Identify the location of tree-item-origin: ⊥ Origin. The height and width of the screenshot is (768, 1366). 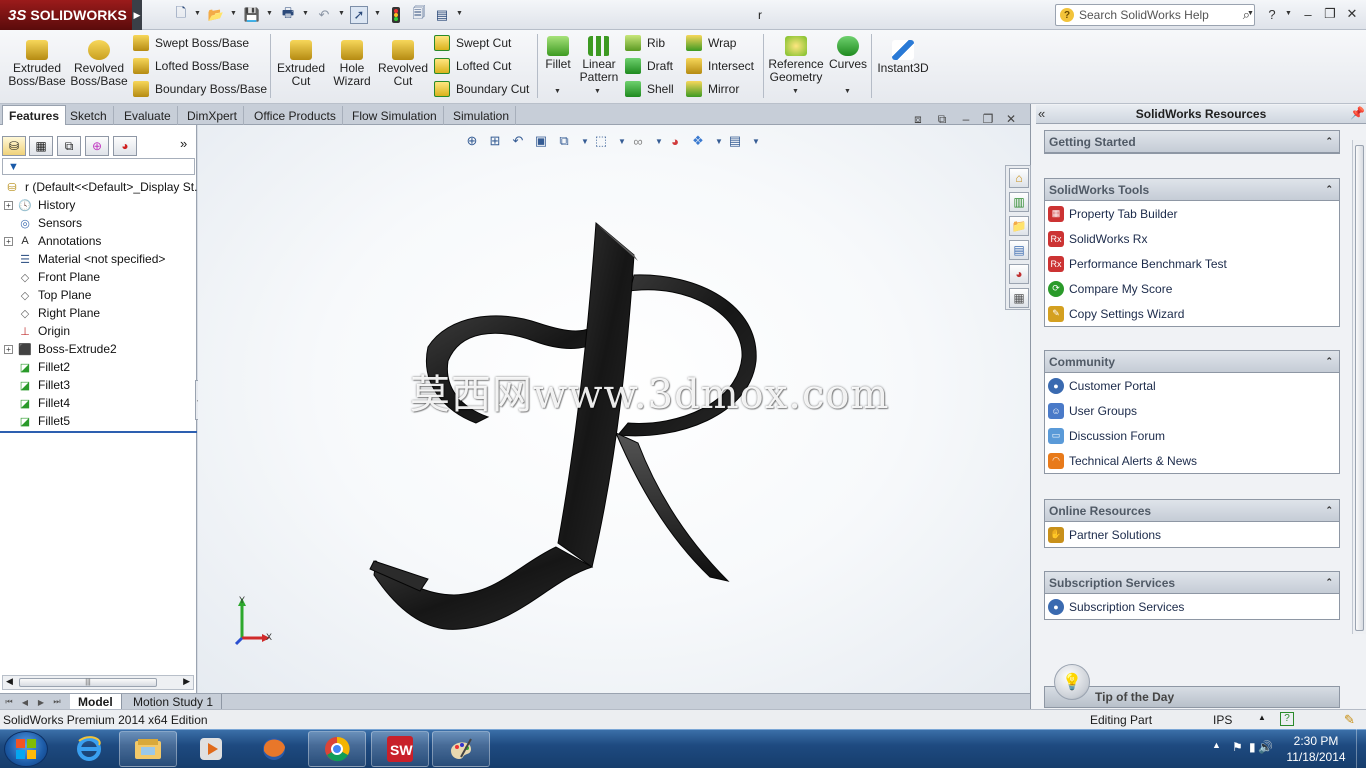
(37, 331).